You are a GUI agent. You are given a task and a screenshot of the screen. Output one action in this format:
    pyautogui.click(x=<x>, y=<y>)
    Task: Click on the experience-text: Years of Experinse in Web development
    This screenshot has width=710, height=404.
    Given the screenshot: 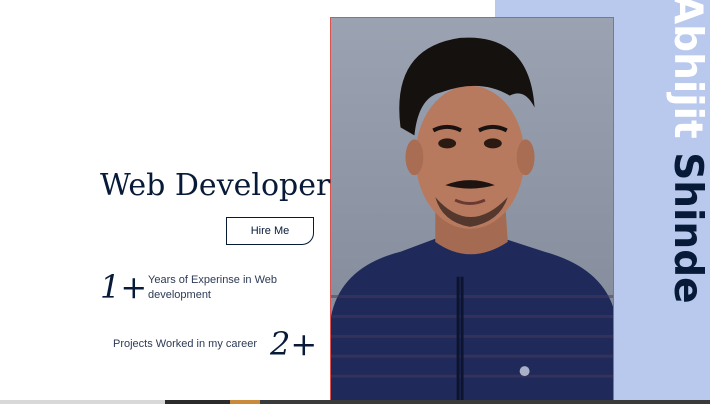 What is the action you would take?
    pyautogui.click(x=213, y=287)
    